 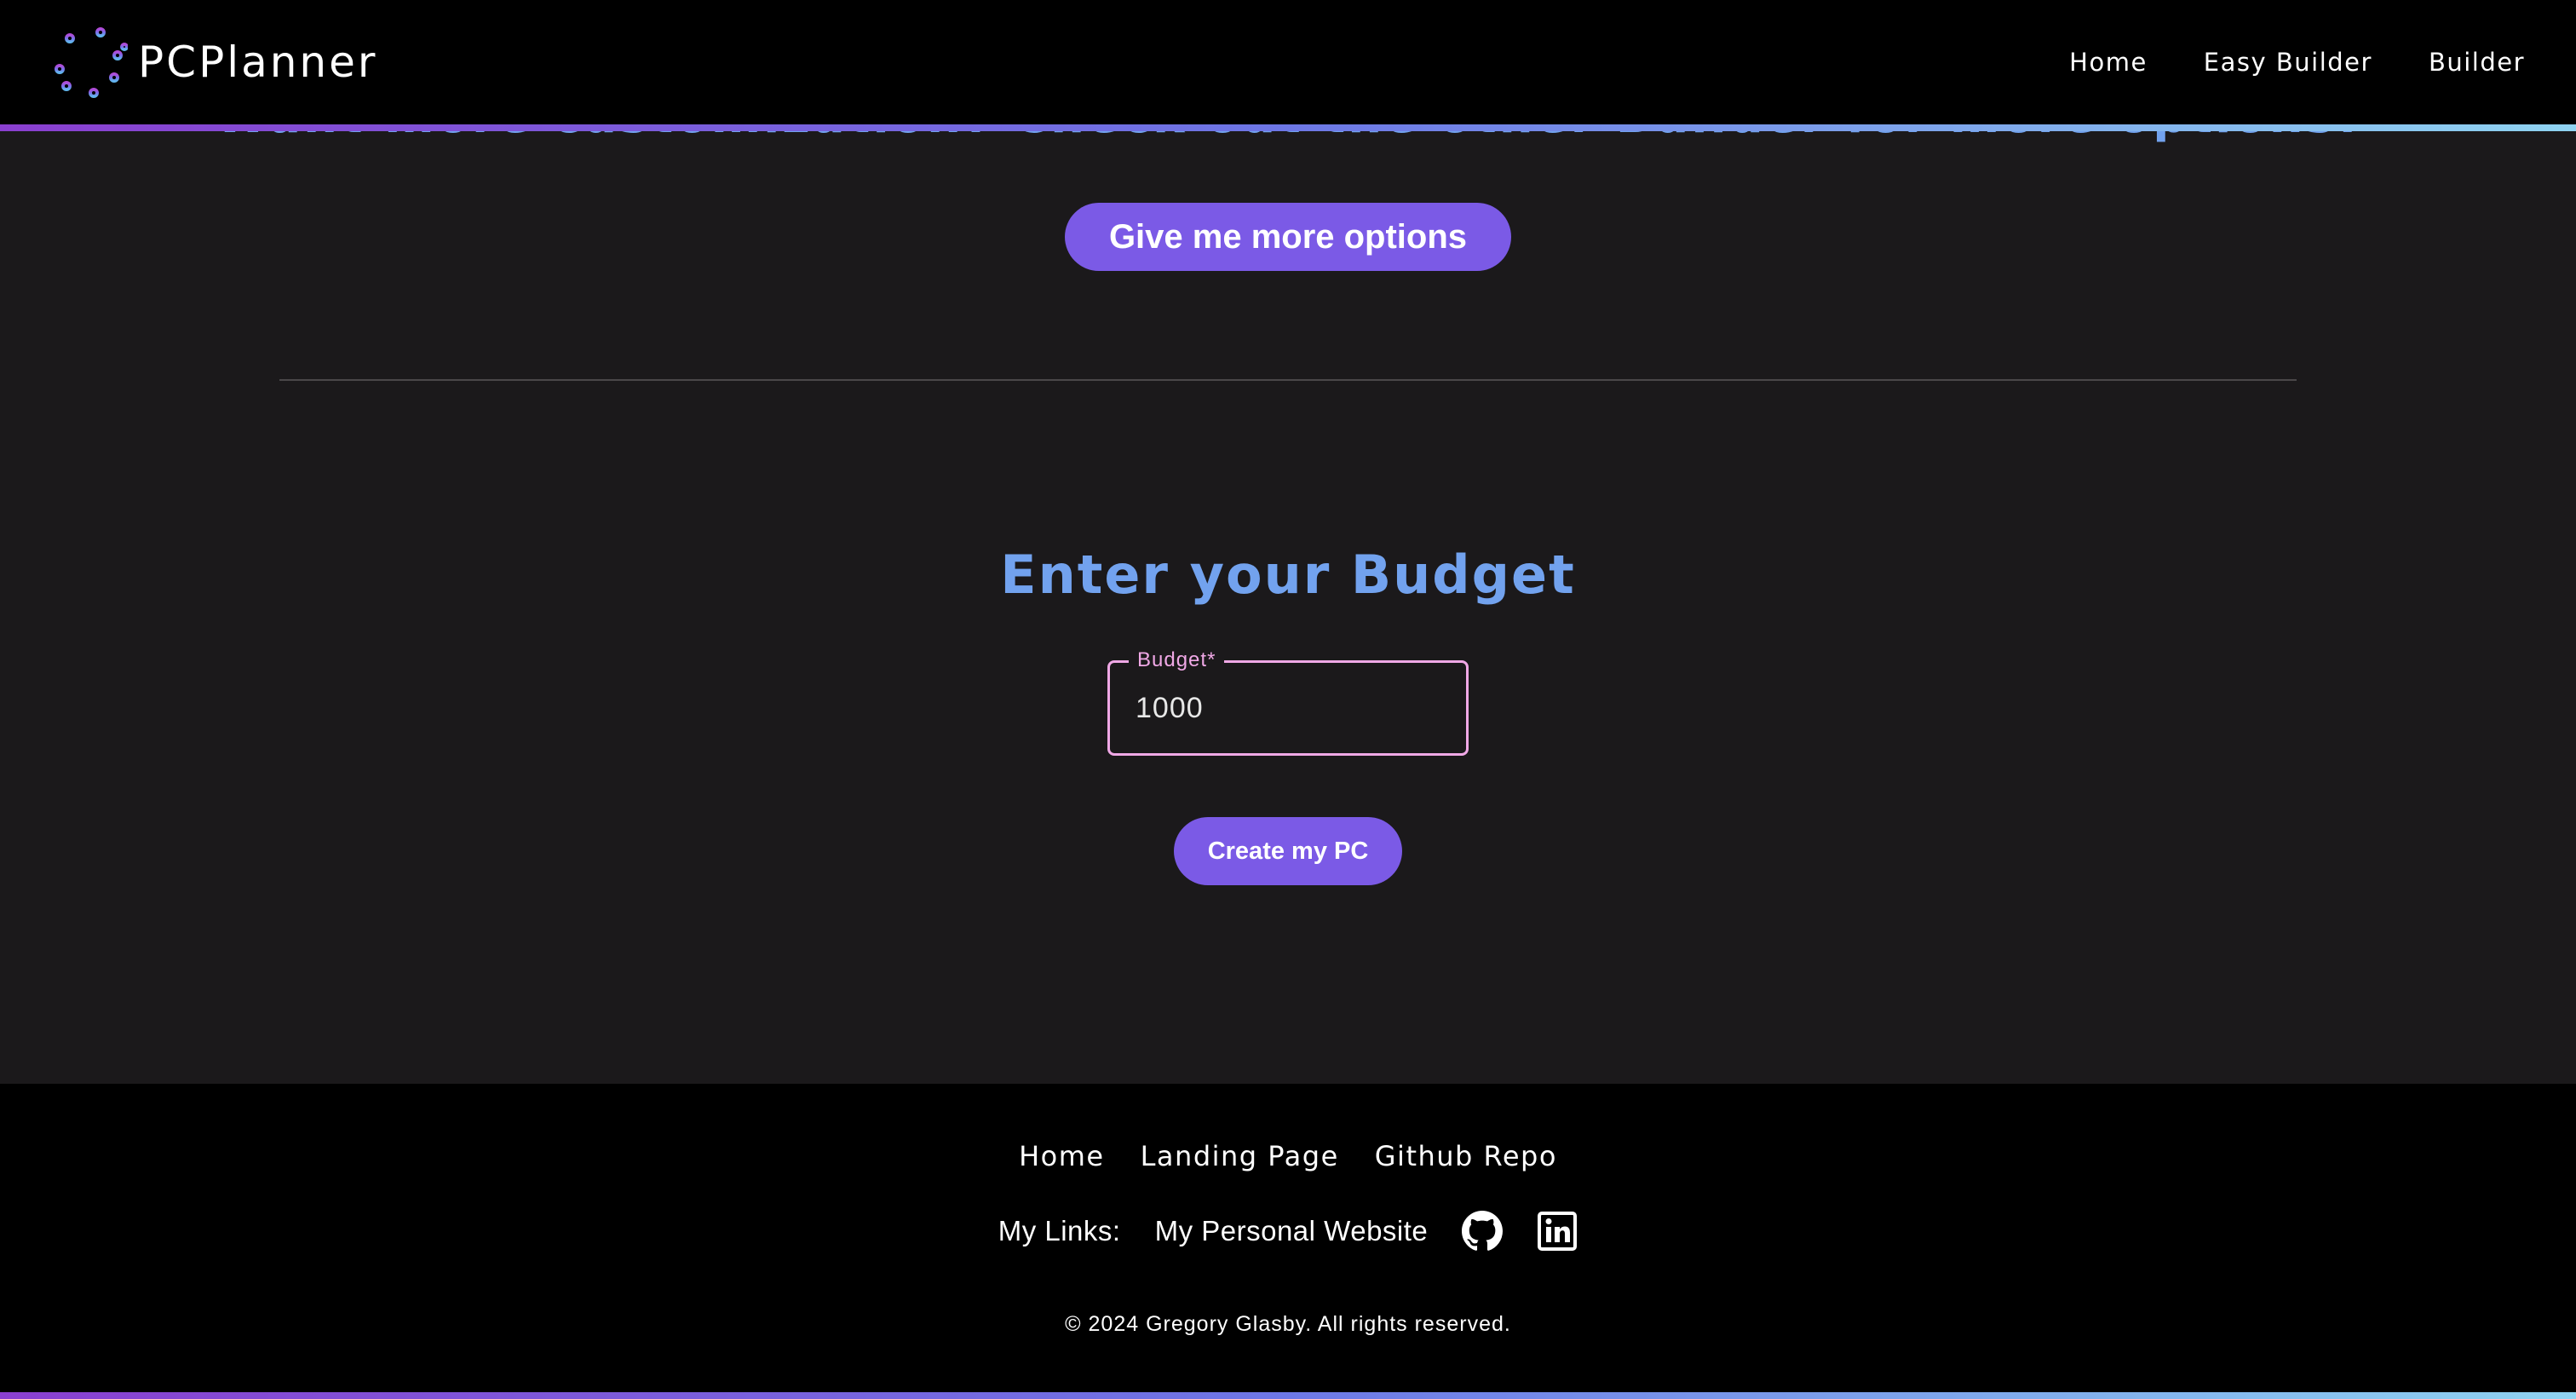 I want to click on main-nav: Home Easy Builder Builder, so click(x=2297, y=62).